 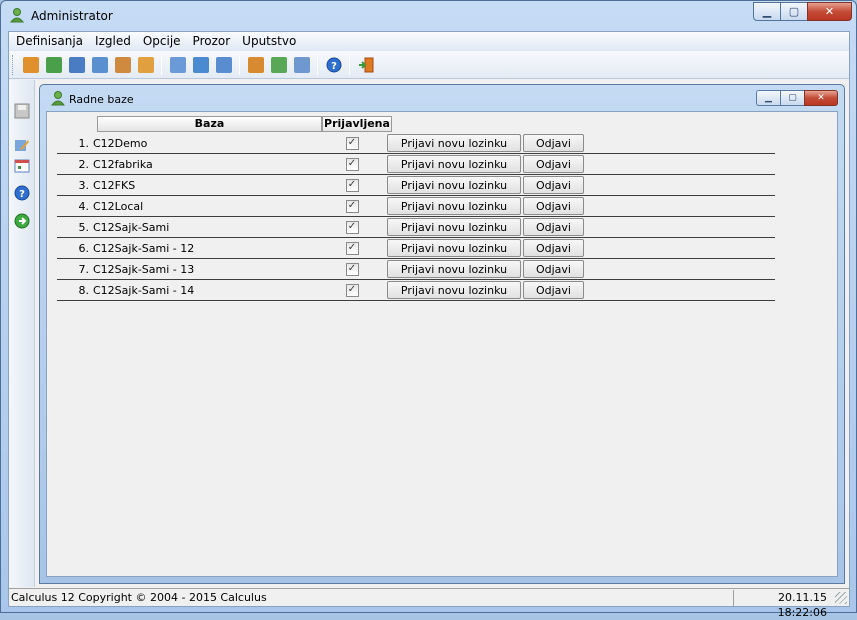 I want to click on minimize-icon: ▁, so click(x=768, y=98).